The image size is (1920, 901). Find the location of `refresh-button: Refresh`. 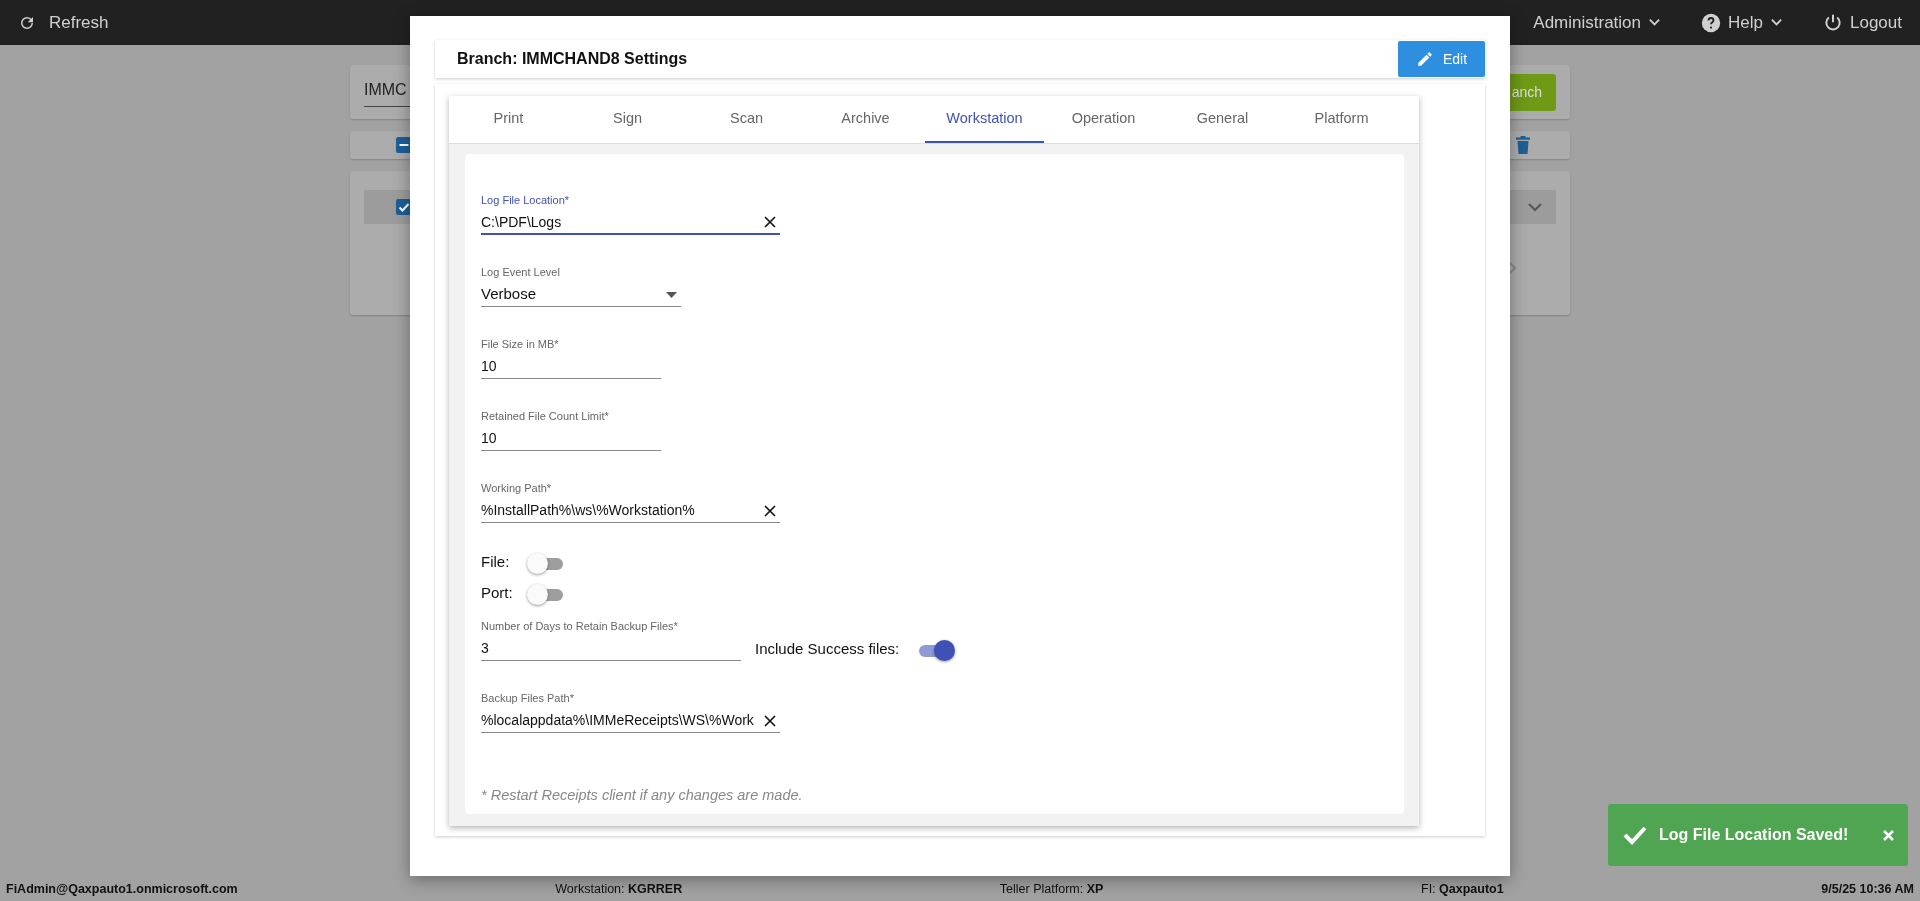

refresh-button: Refresh is located at coordinates (63, 22).